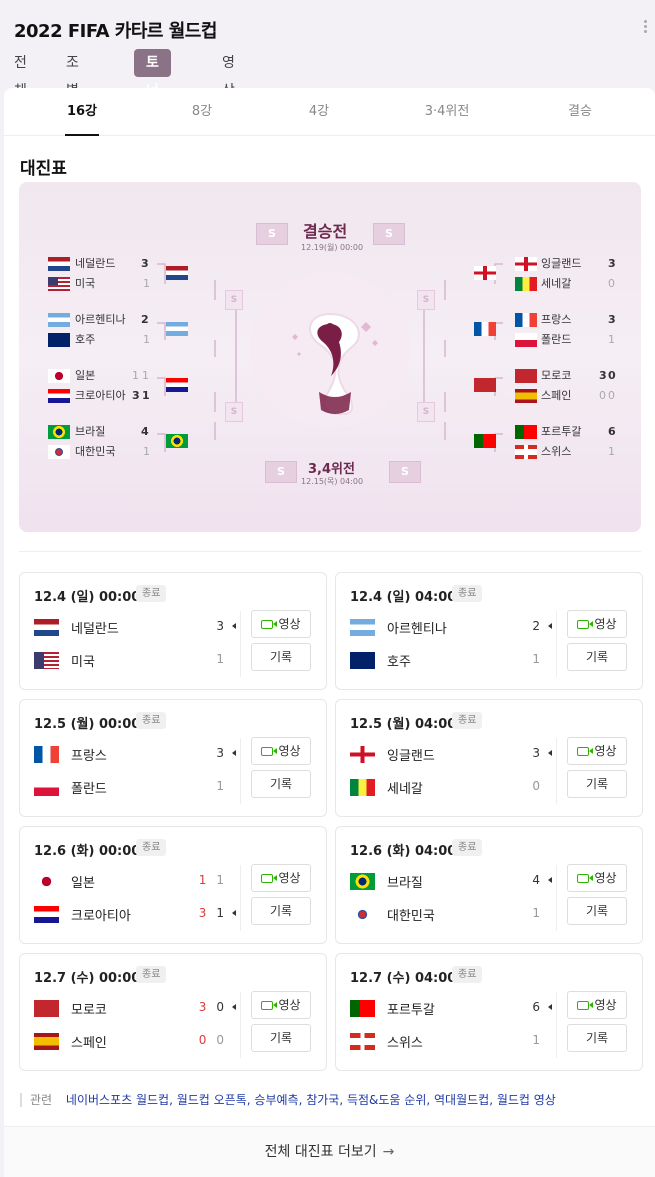 The image size is (655, 1177). Describe the element at coordinates (405, 789) in the screenshot. I see `team-name: 세네갈` at that location.